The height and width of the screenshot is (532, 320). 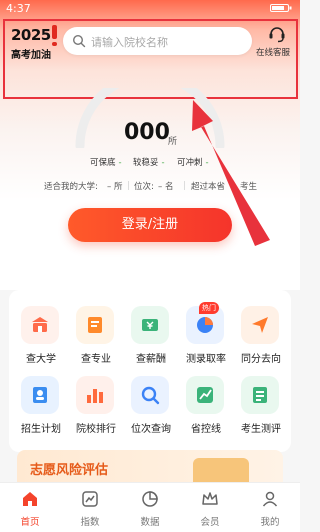 I want to click on chart-pie-icon, so click(x=205, y=325).